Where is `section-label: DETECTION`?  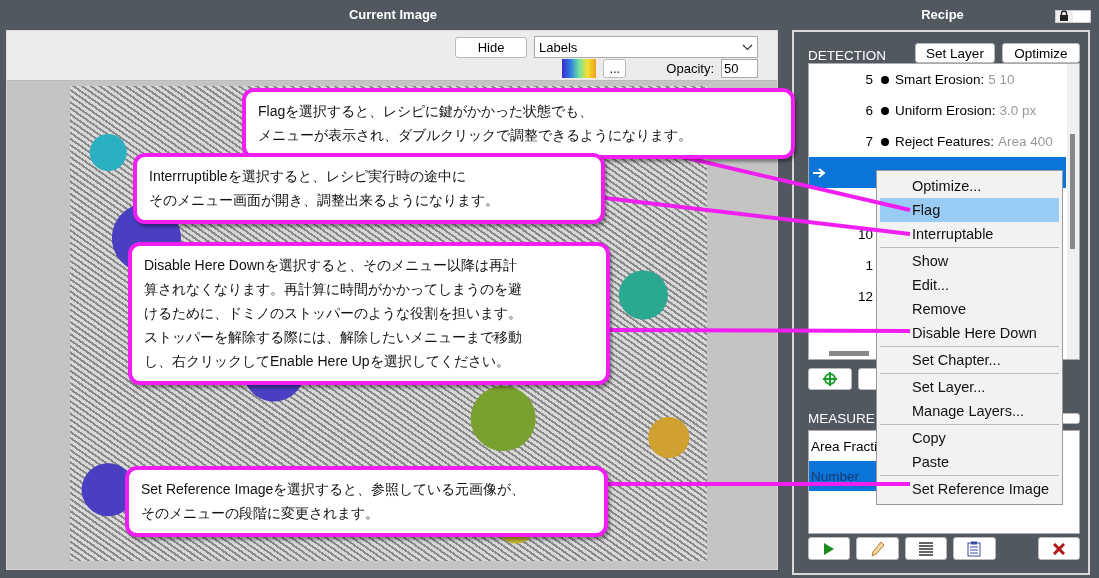 section-label: DETECTION is located at coordinates (847, 55).